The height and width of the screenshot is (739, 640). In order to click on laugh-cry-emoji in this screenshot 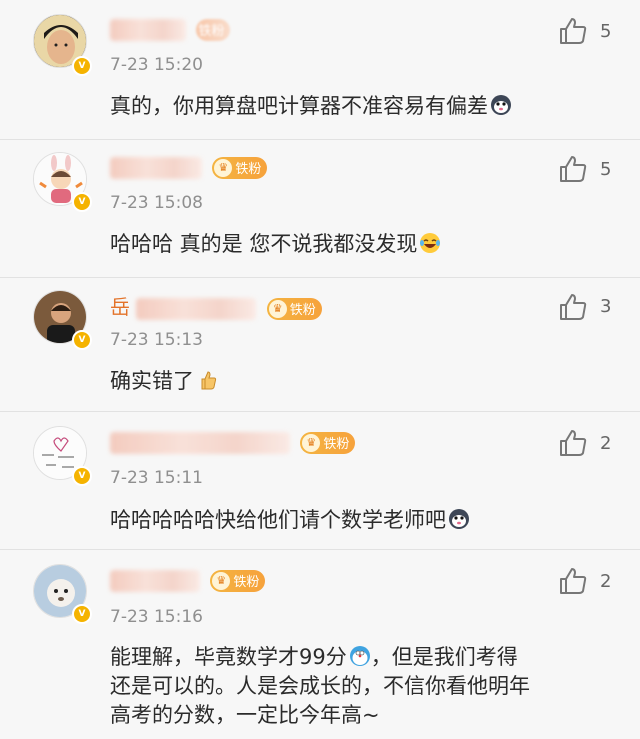, I will do `click(430, 243)`.